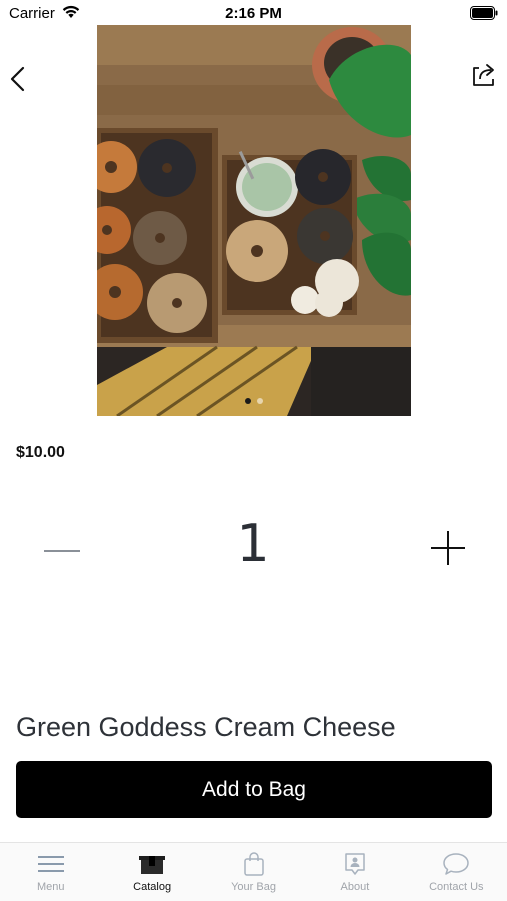 This screenshot has height=901, width=507. Describe the element at coordinates (253, 887) in the screenshot. I see `tab-label: Your Bag` at that location.